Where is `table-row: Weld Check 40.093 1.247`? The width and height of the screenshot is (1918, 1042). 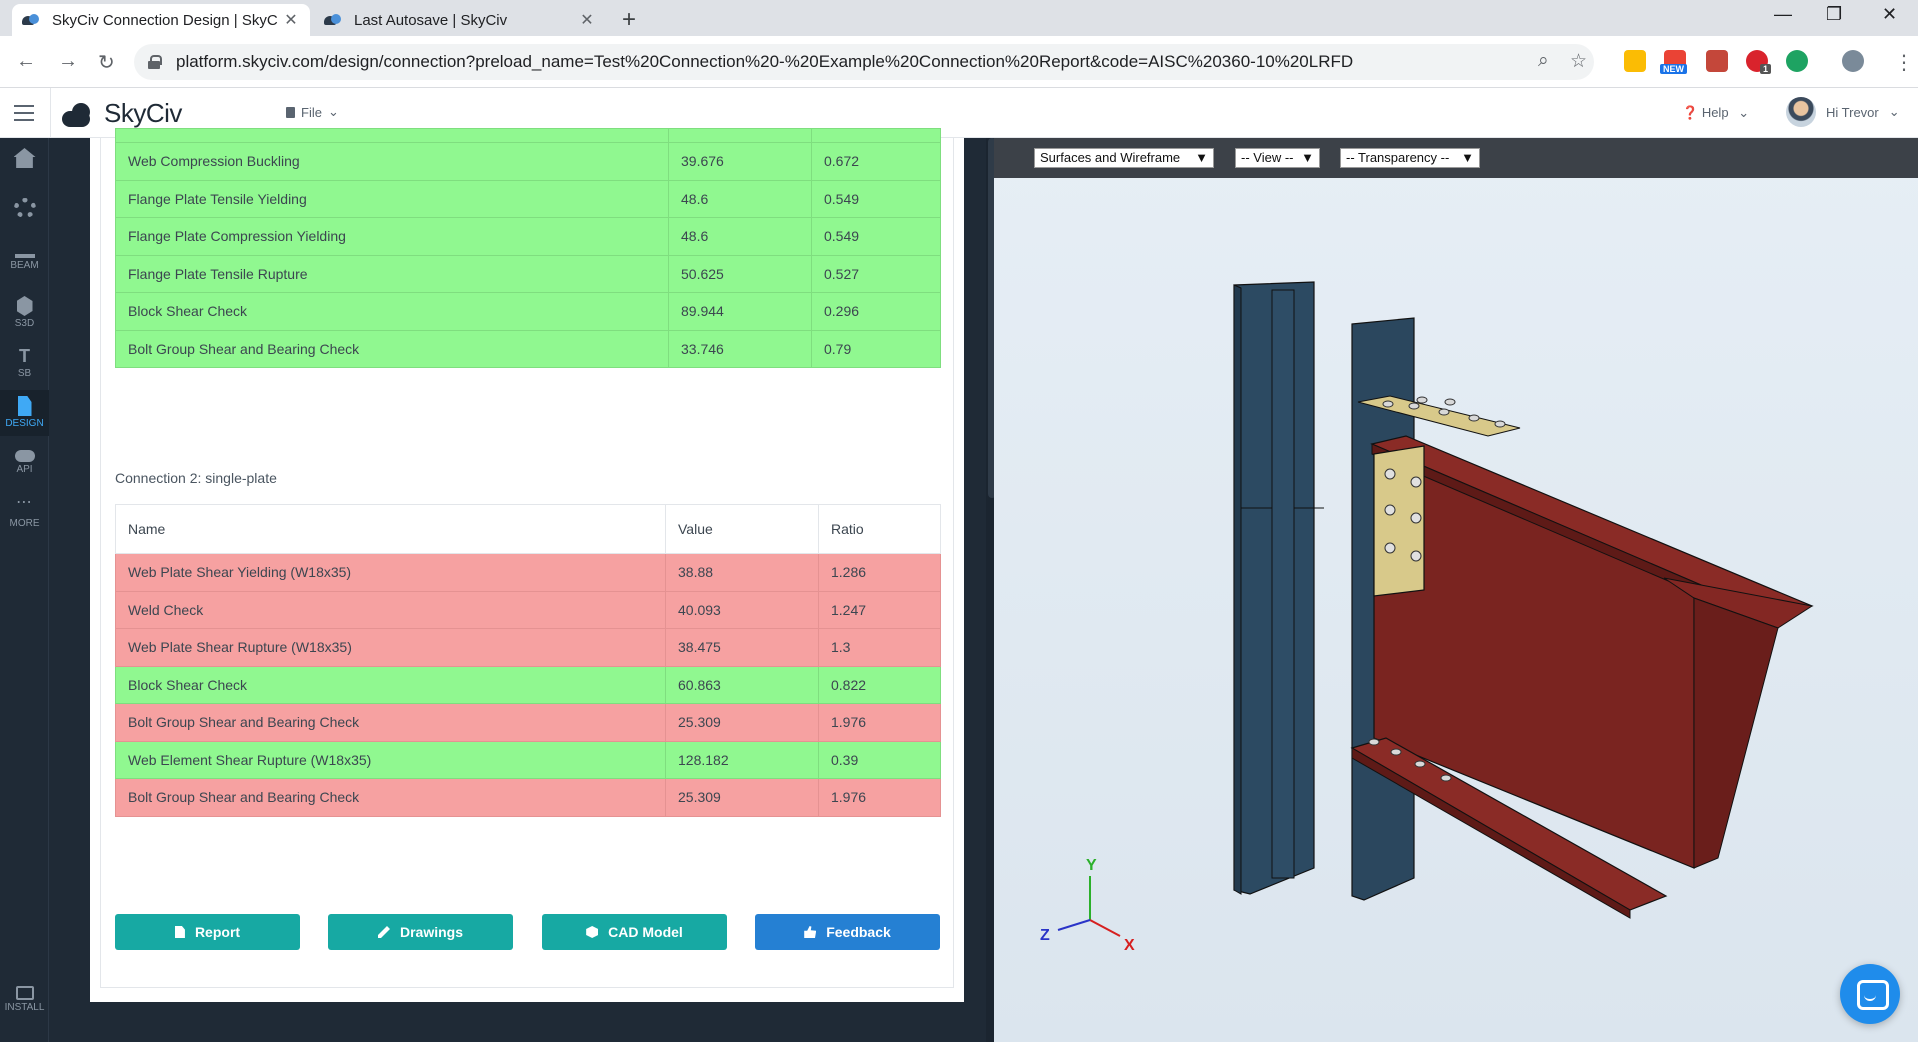
table-row: Weld Check 40.093 1.247 is located at coordinates (528, 609).